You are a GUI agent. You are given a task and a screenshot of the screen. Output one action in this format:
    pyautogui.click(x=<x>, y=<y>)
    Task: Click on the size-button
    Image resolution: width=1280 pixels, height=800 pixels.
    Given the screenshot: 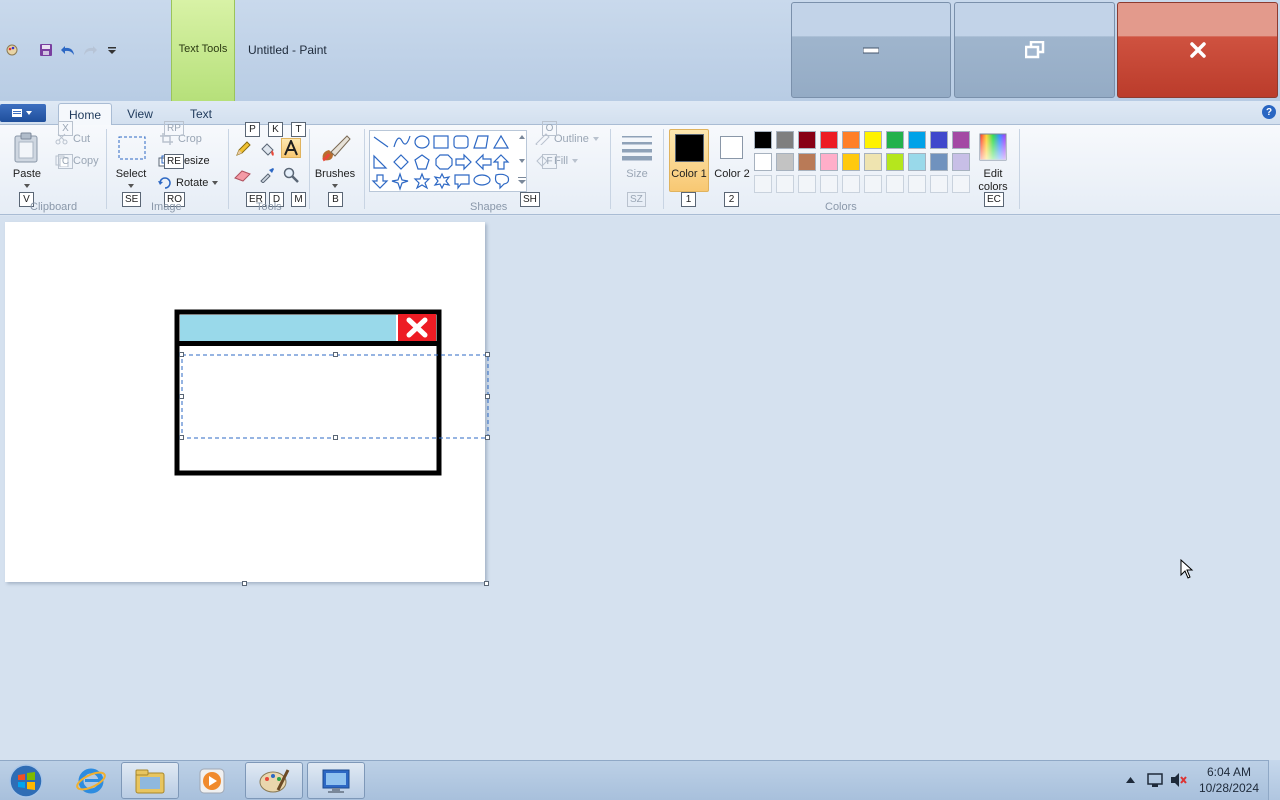 What is the action you would take?
    pyautogui.click(x=637, y=147)
    